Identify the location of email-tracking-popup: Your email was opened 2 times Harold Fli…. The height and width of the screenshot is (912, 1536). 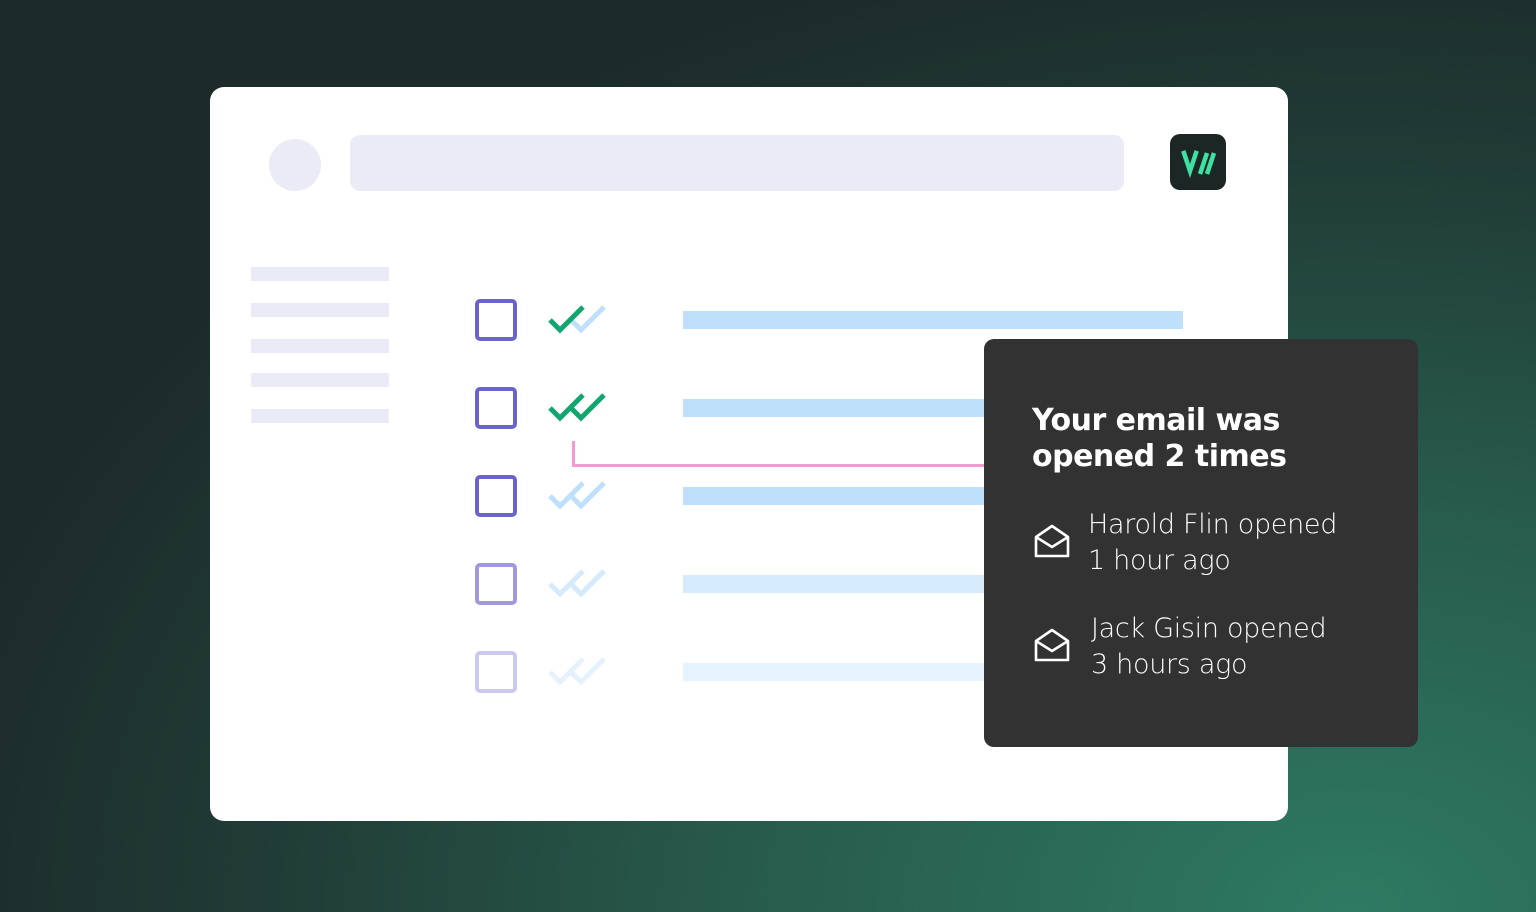
(1201, 543).